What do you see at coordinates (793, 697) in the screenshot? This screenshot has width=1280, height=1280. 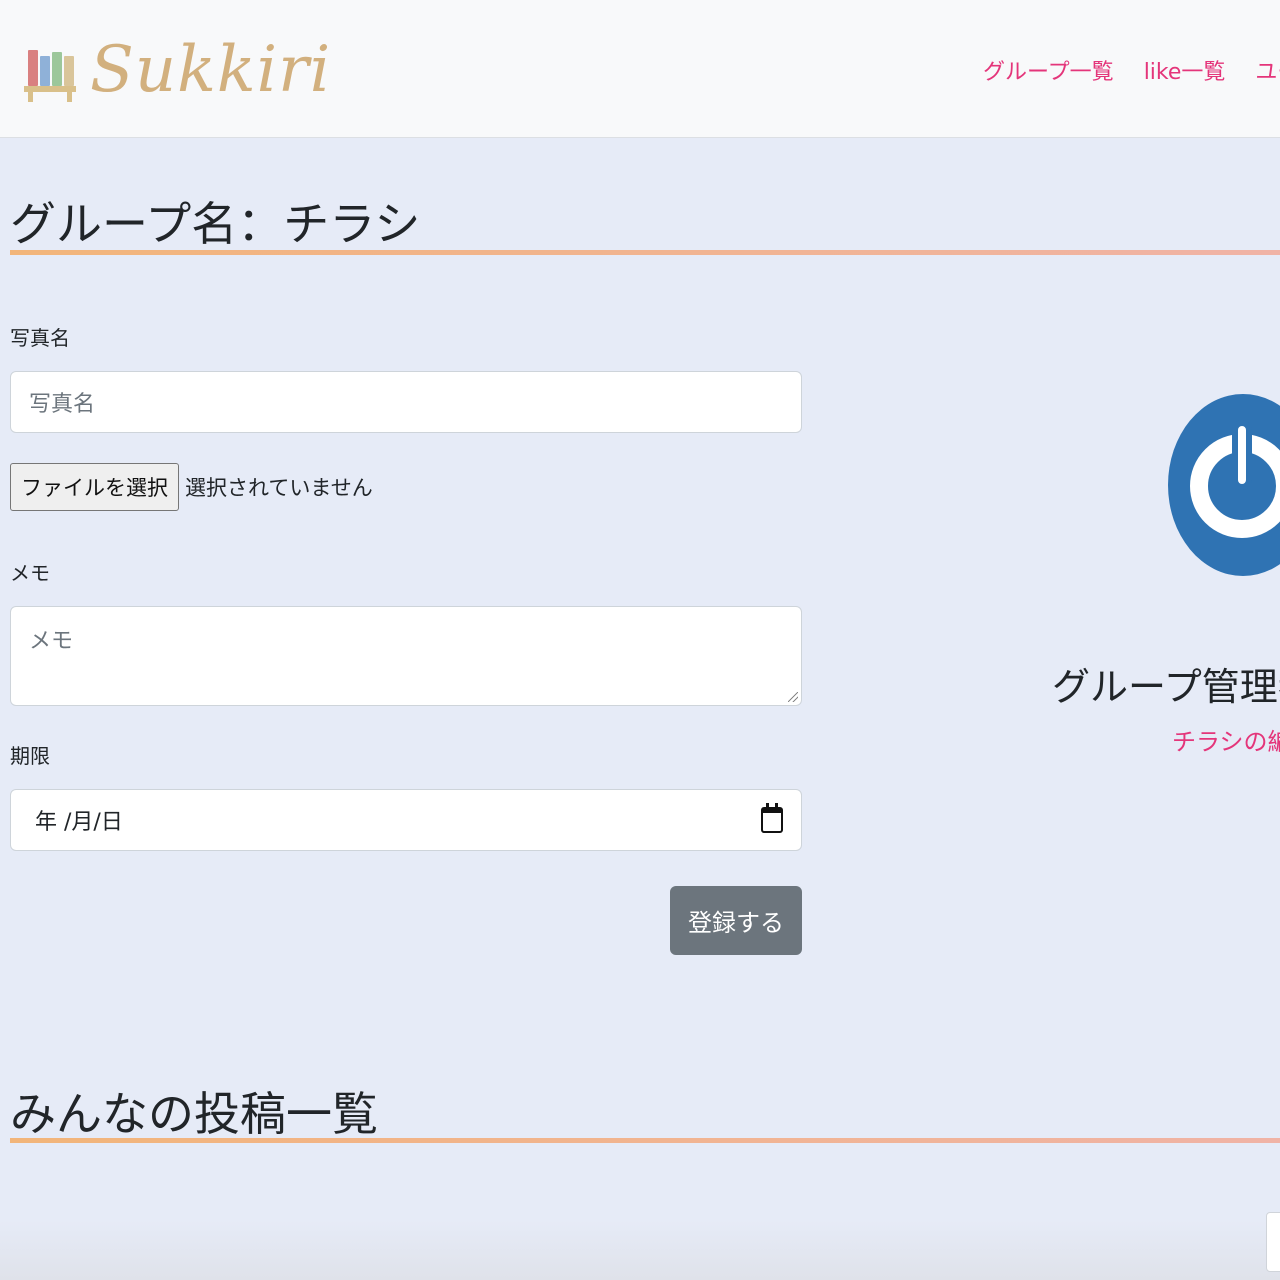 I see `resize-grip-icon` at bounding box center [793, 697].